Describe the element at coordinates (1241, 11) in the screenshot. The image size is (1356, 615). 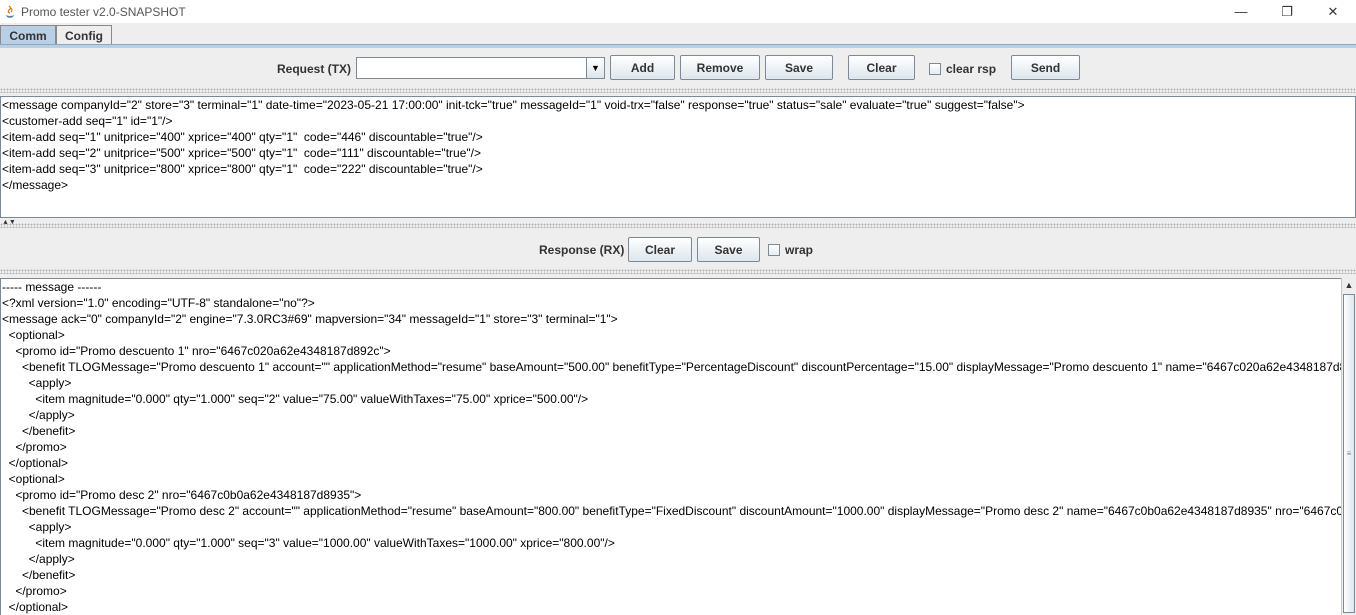
I see `minimize-icon: —` at that location.